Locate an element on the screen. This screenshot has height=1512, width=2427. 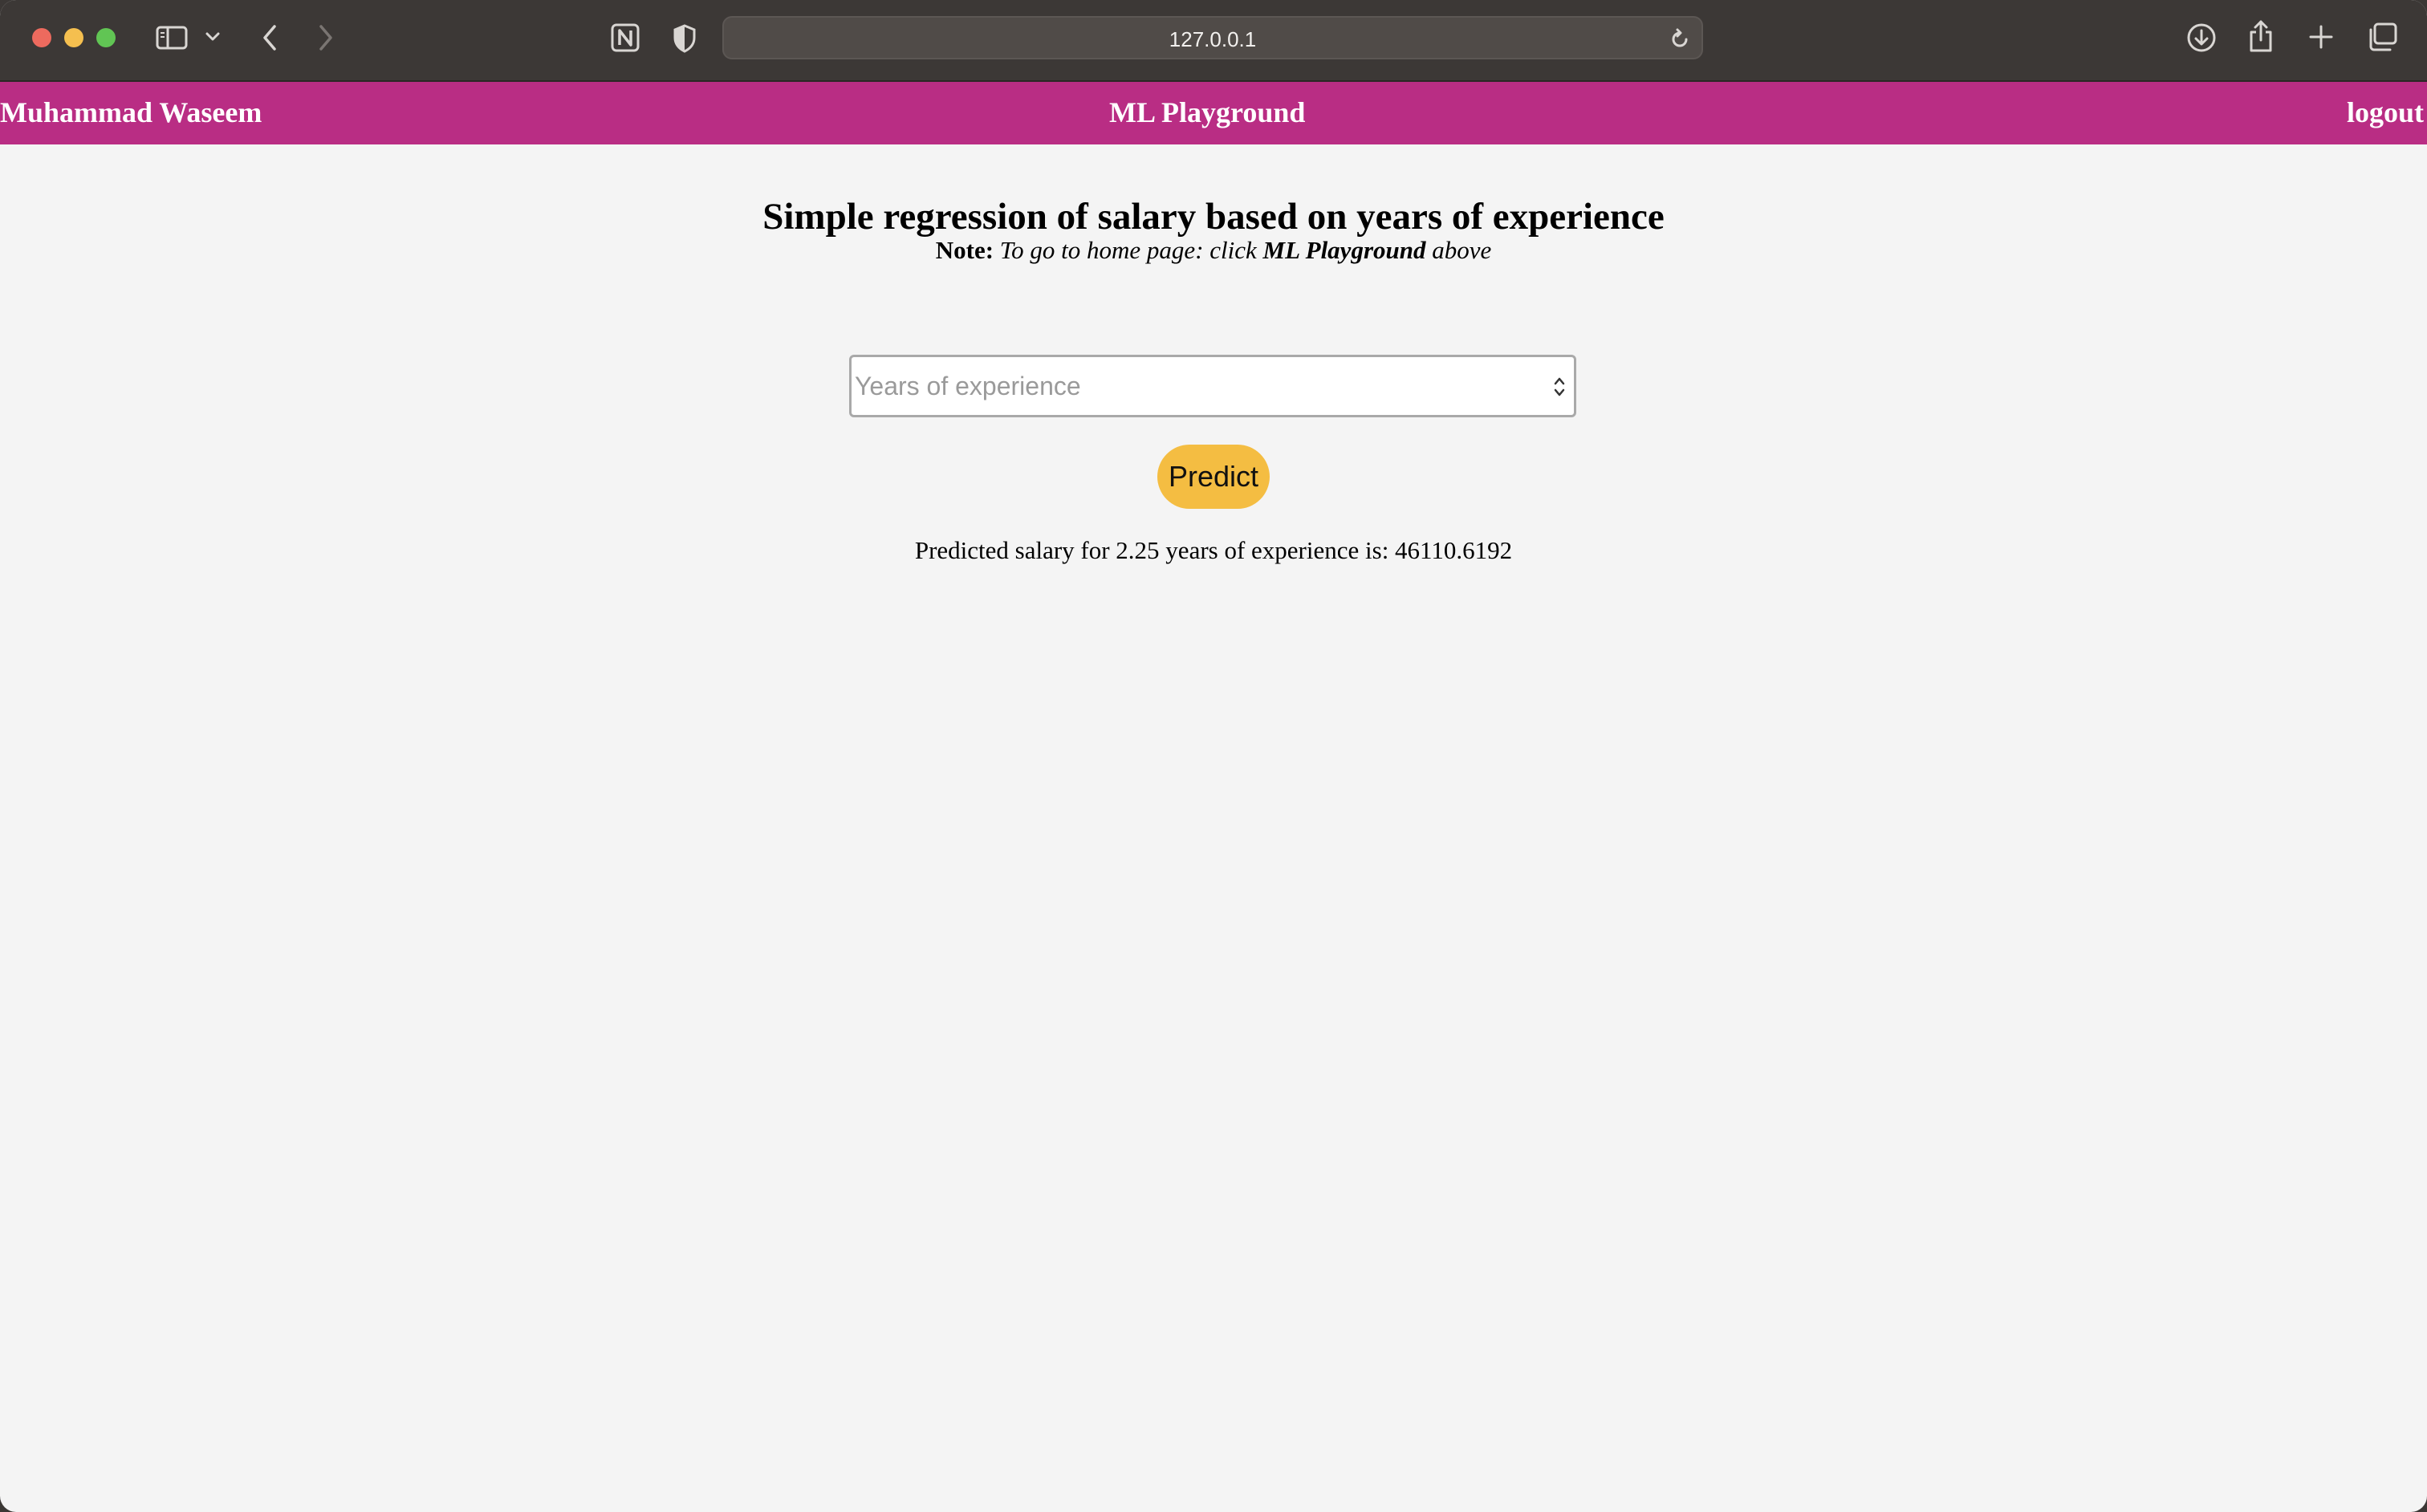
chevron-down-icon is located at coordinates (213, 37).